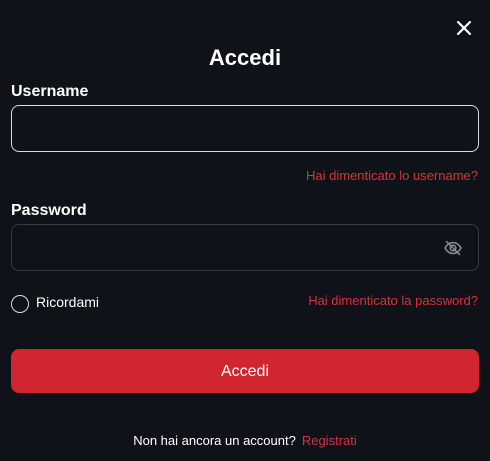 Image resolution: width=490 pixels, height=461 pixels. What do you see at coordinates (20, 304) in the screenshot?
I see `remember-me-checkbox` at bounding box center [20, 304].